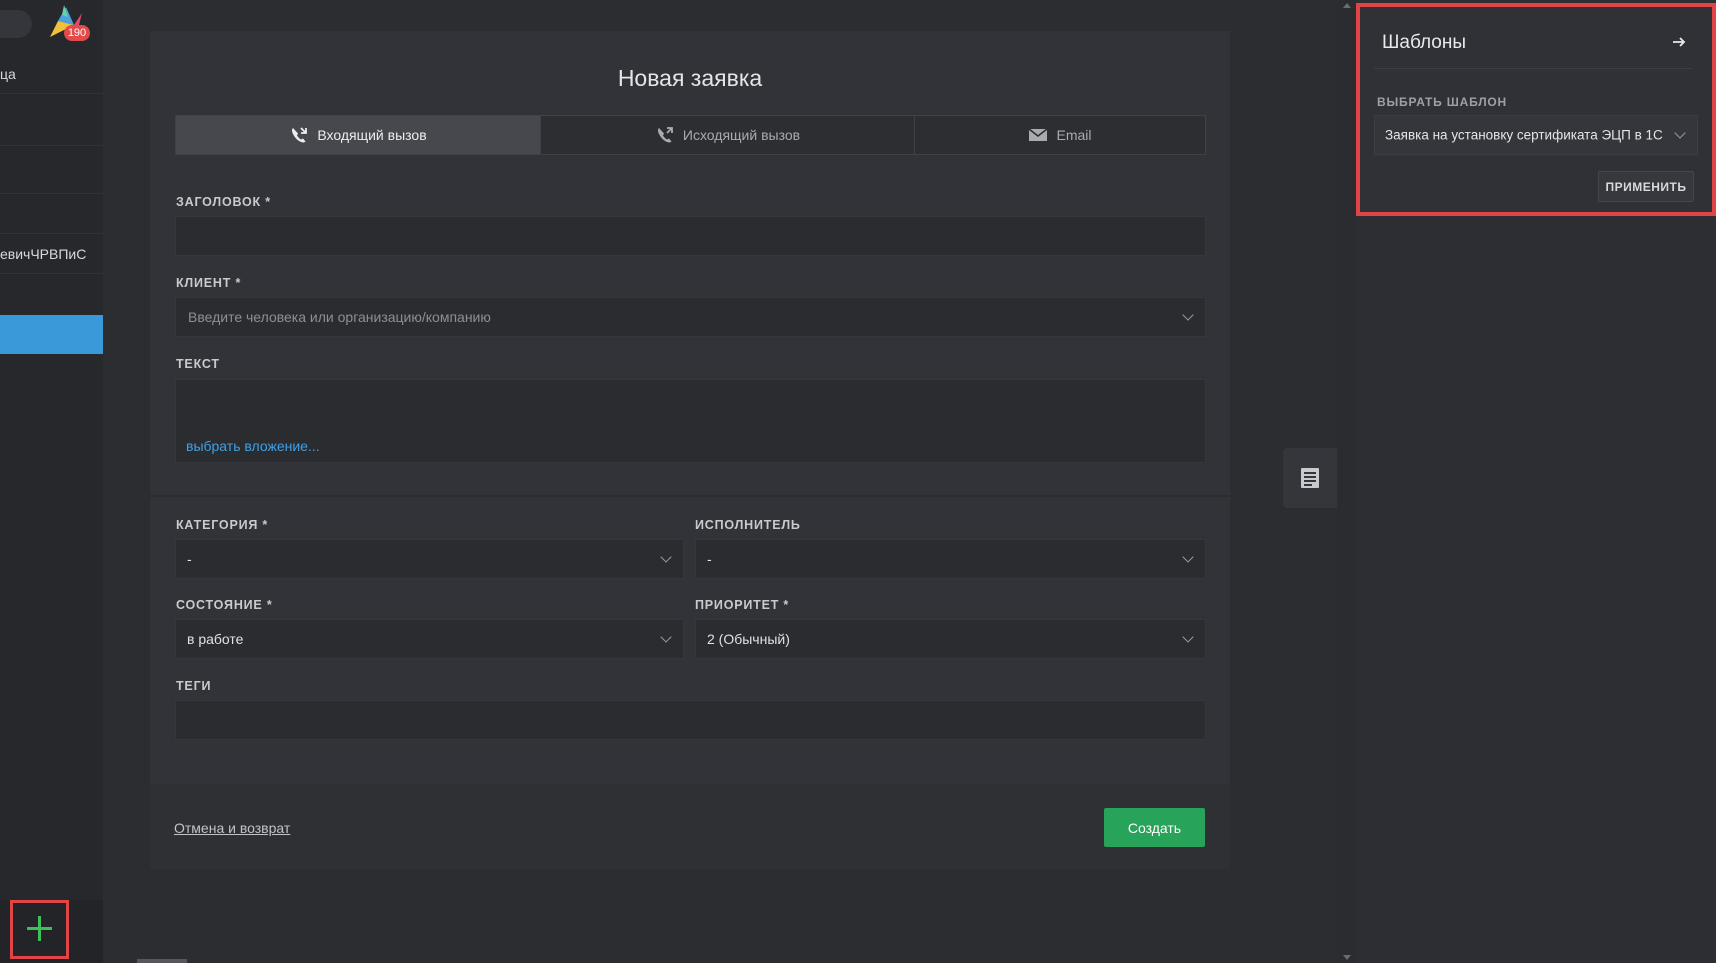 The width and height of the screenshot is (1716, 963). What do you see at coordinates (741, 135) in the screenshot?
I see `tab-label: Исходящий вызов` at bounding box center [741, 135].